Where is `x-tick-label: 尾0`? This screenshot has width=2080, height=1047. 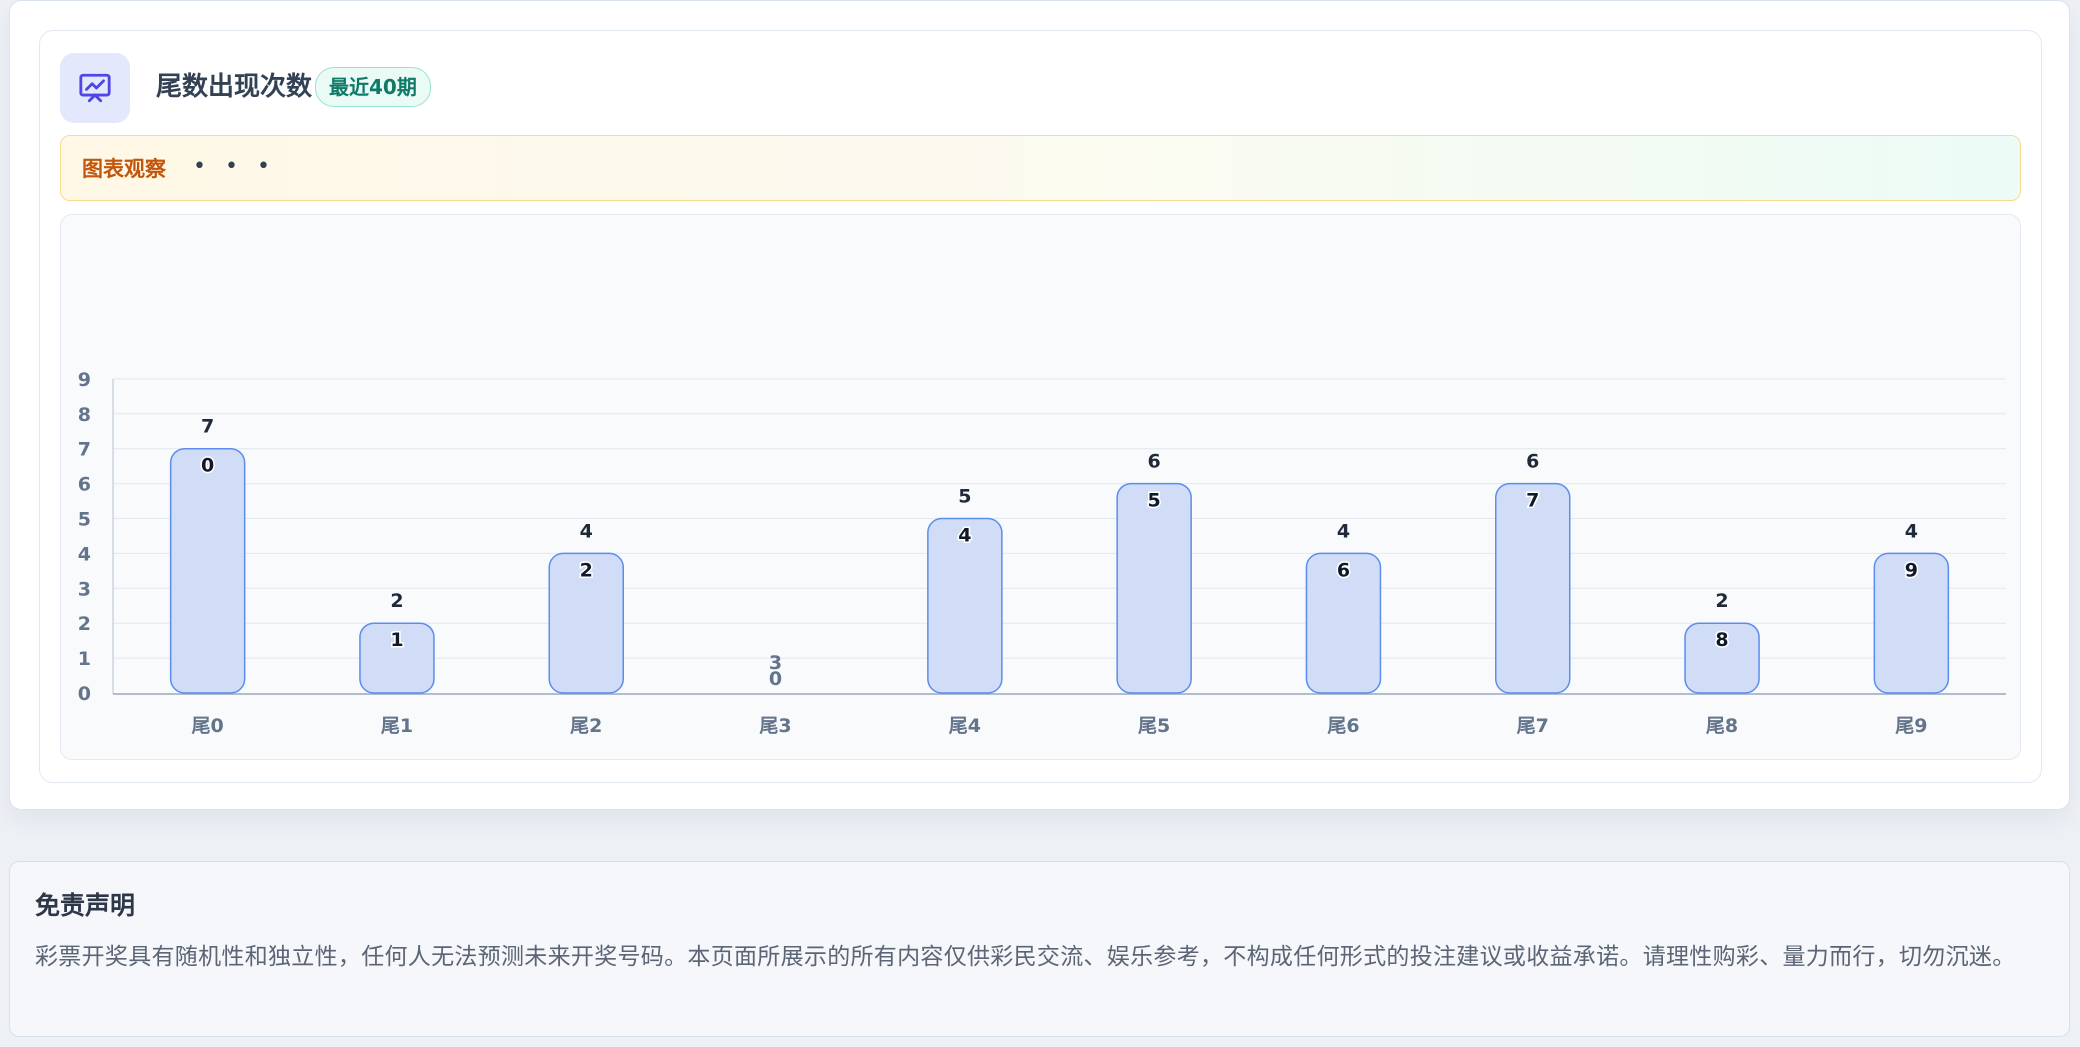
x-tick-label: 尾0 is located at coordinates (208, 726).